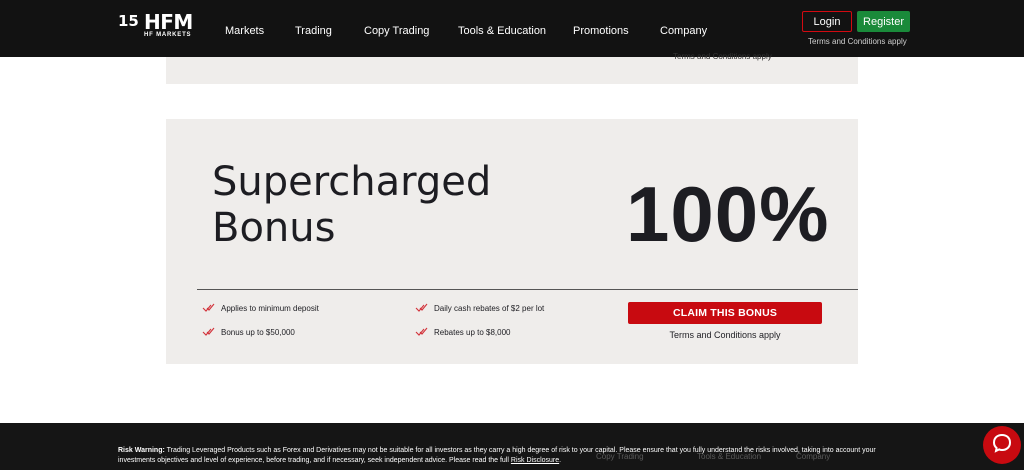 Image resolution: width=1024 pixels, height=470 pixels. I want to click on feature-item: Daily cash rebates of $2 per lot, so click(479, 308).